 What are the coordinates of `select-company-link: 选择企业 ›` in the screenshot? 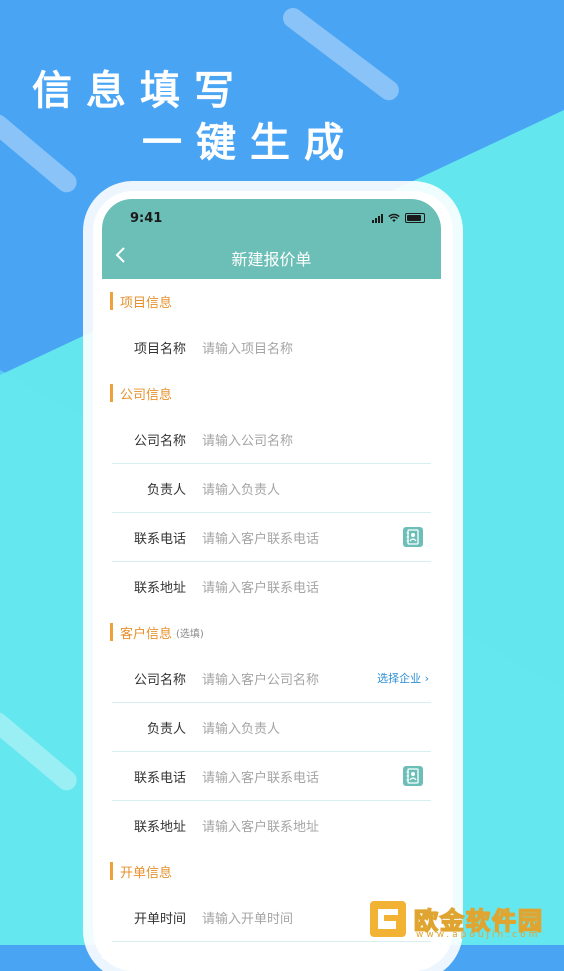 It's located at (403, 678).